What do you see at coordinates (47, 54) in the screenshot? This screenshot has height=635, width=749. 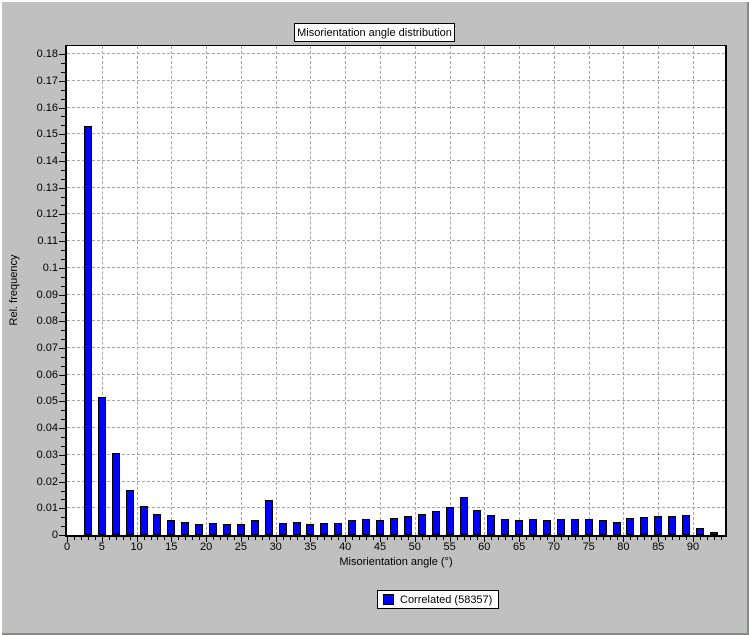 I see `y-tick-label: 0.18` at bounding box center [47, 54].